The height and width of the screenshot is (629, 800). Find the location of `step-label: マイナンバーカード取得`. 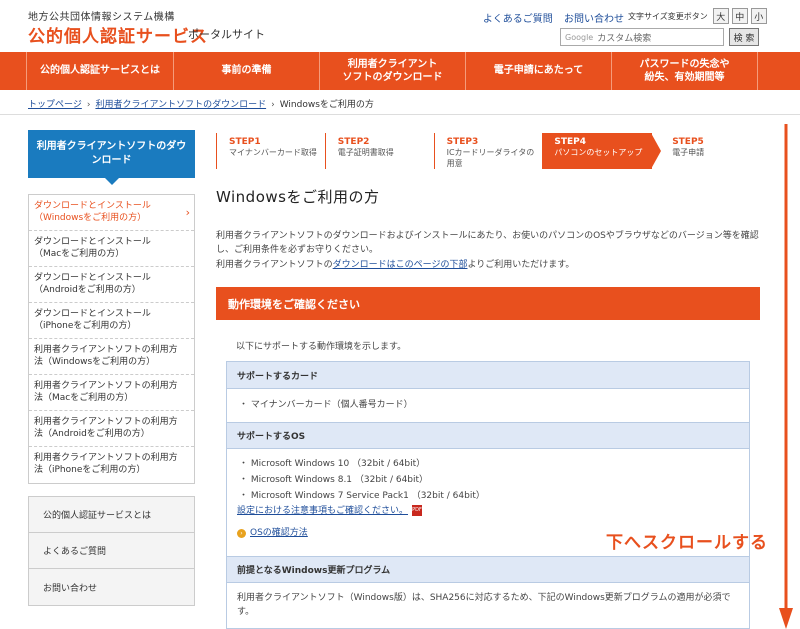

step-label: マイナンバーカード取得 is located at coordinates (273, 152).